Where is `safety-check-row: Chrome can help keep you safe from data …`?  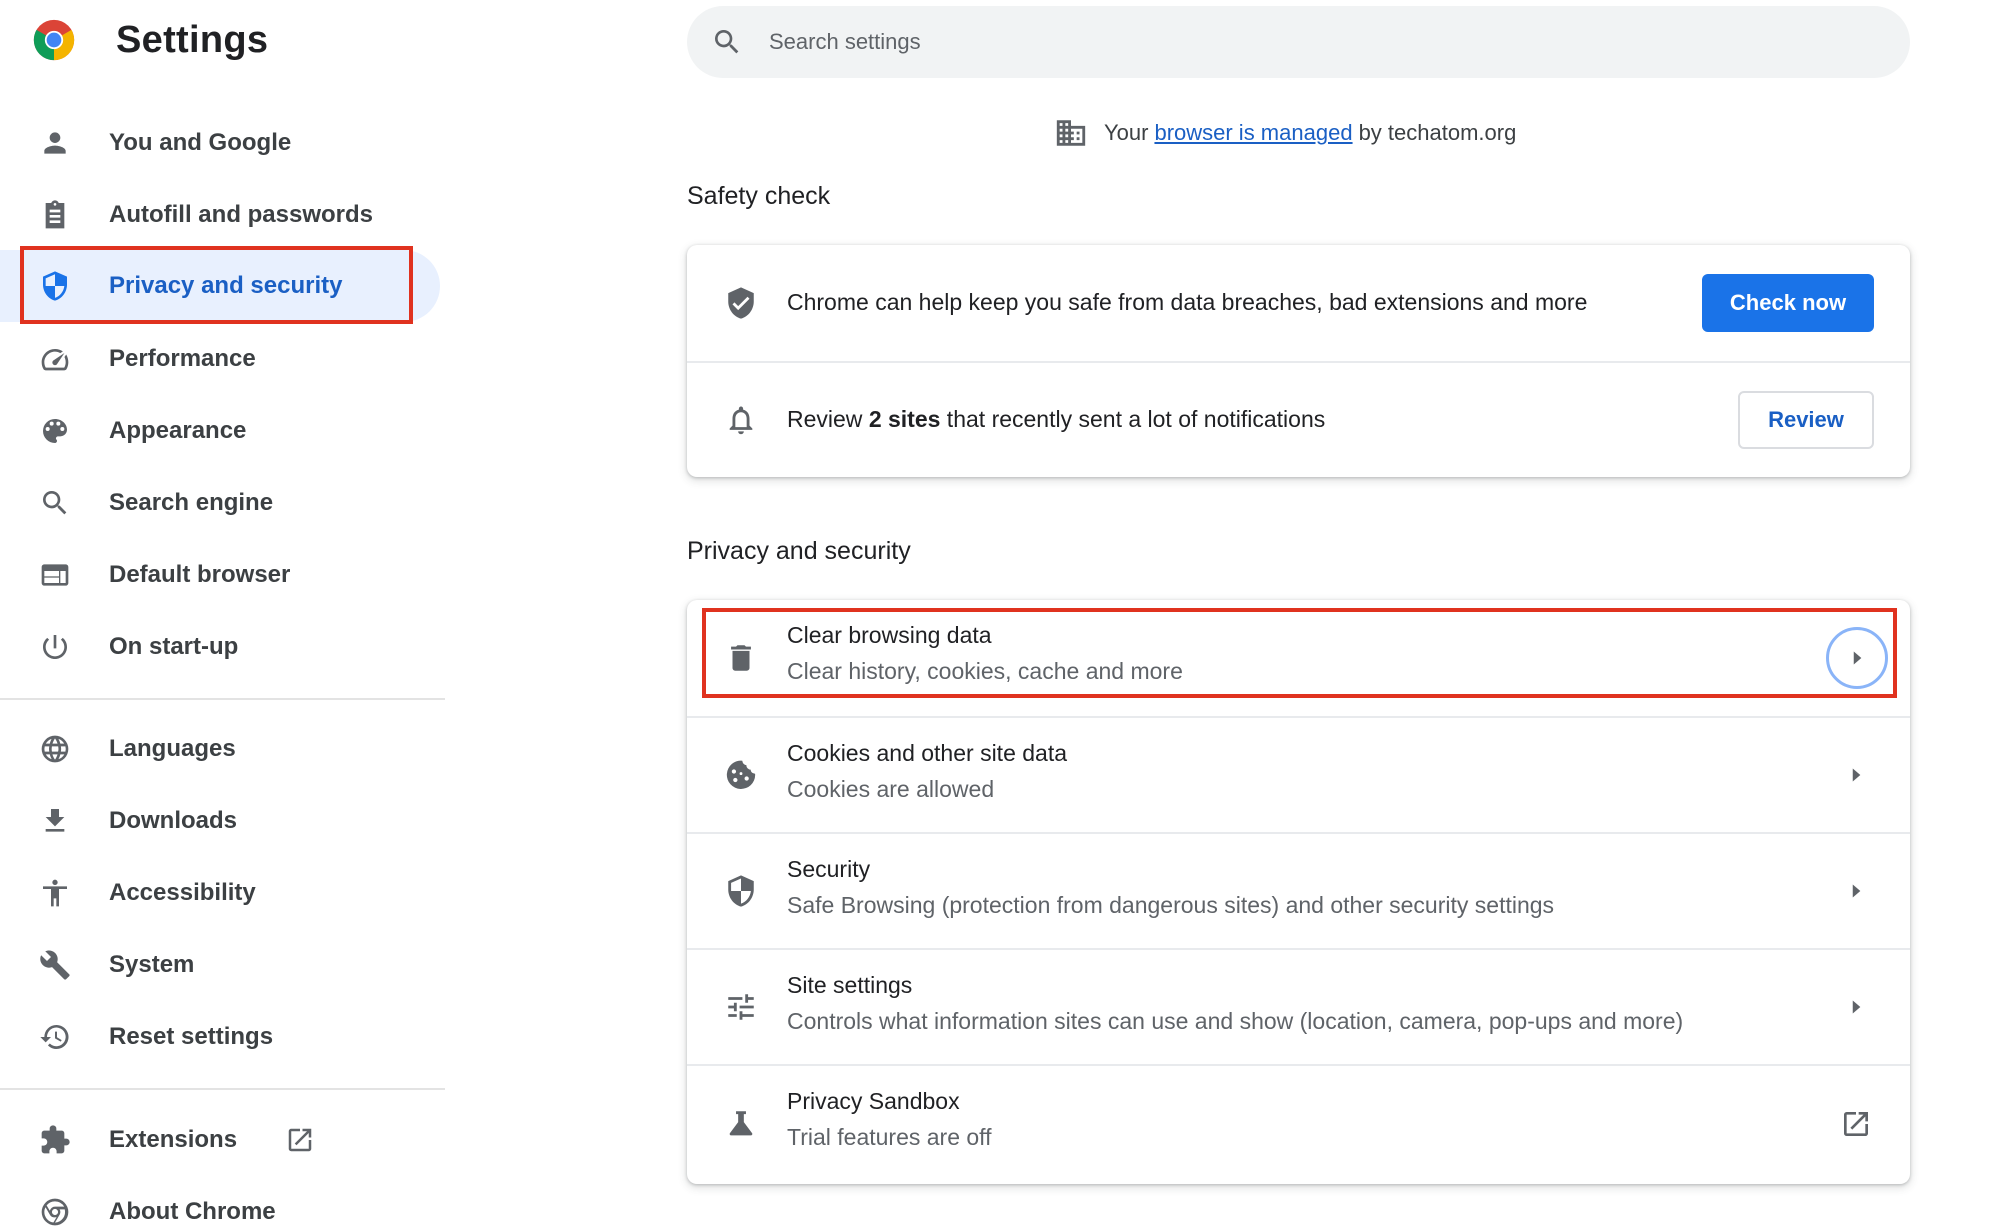
safety-check-row: Chrome can help keep you safe from data … is located at coordinates (1298, 303).